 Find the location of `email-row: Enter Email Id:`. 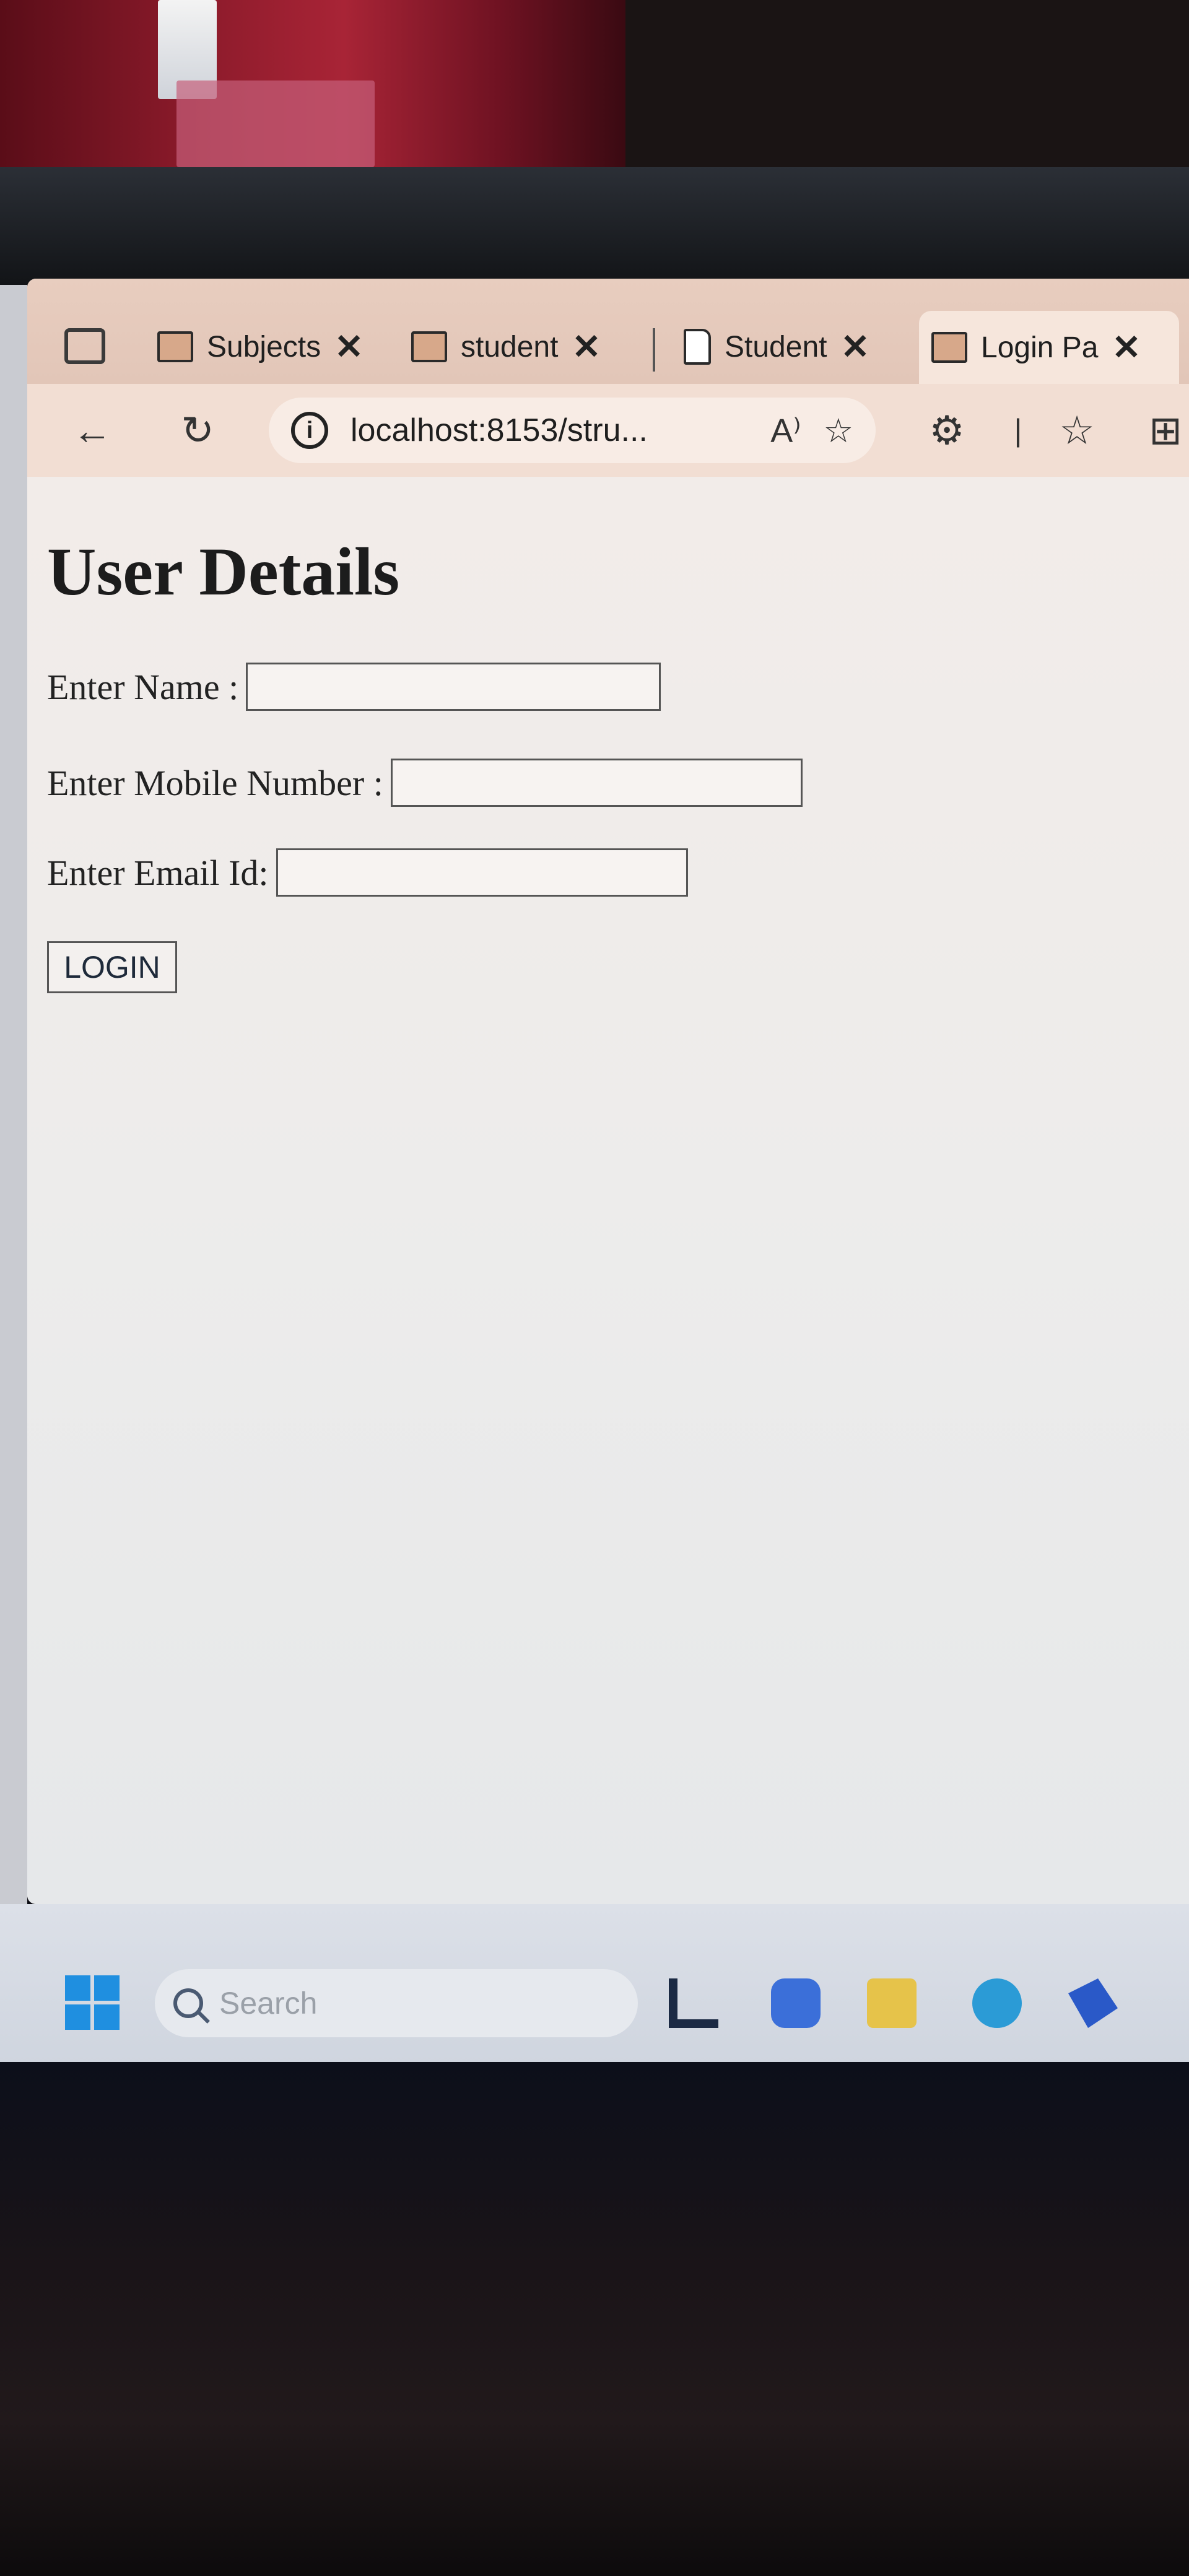

email-row: Enter Email Id: is located at coordinates (367, 872).